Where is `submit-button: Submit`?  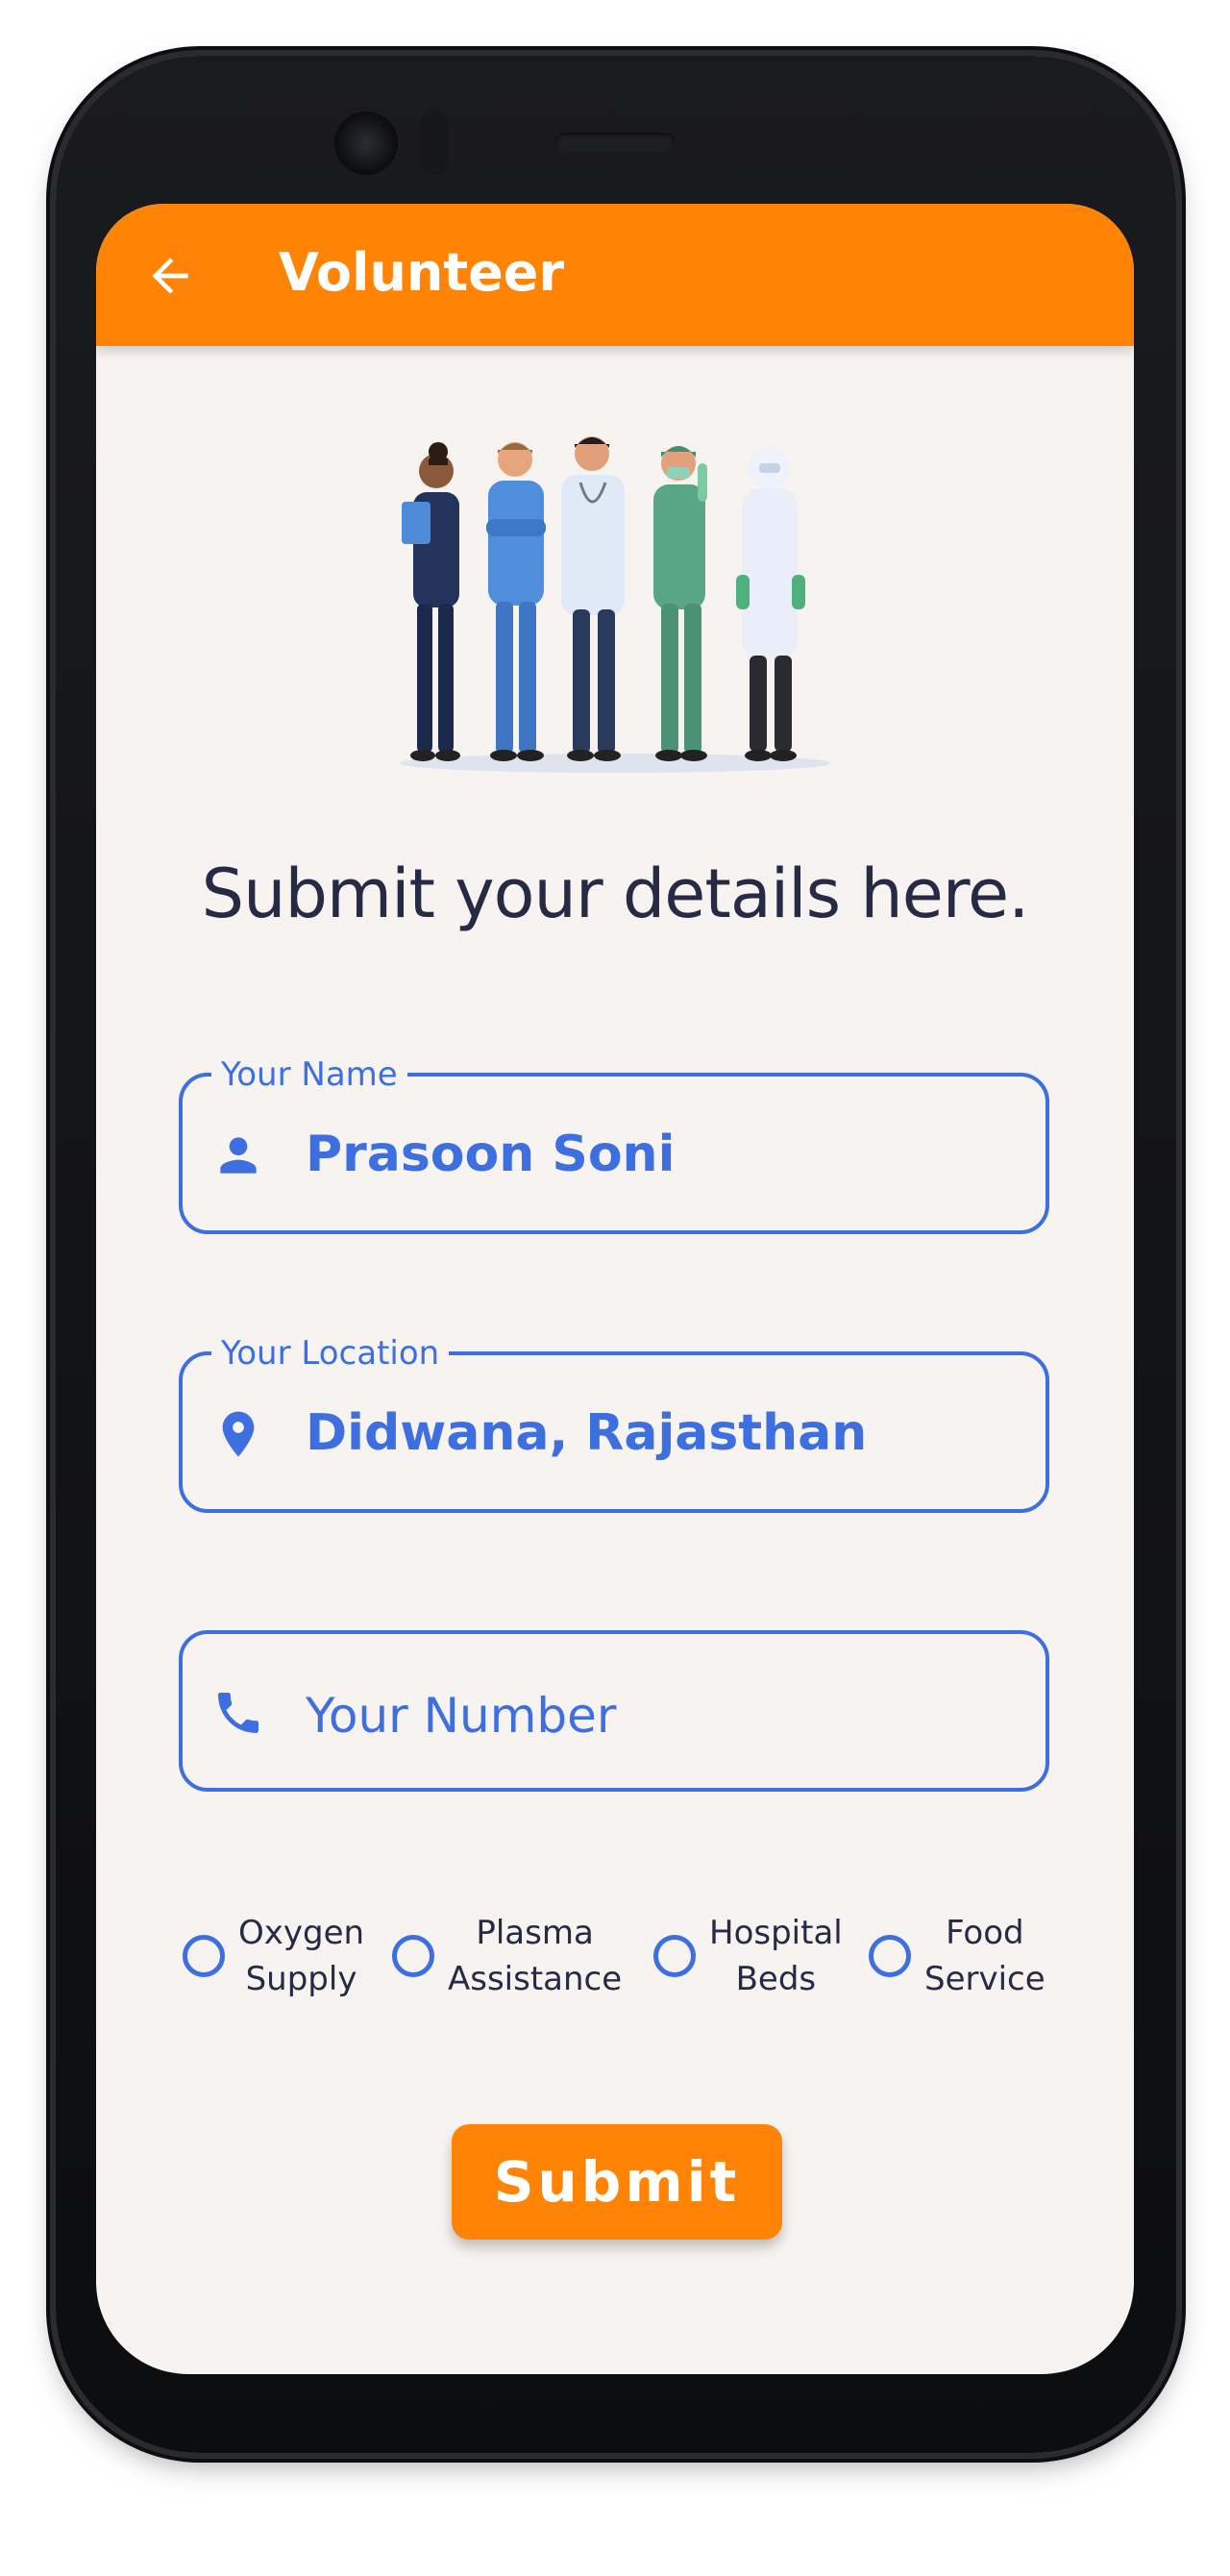
submit-button: Submit is located at coordinates (617, 2182).